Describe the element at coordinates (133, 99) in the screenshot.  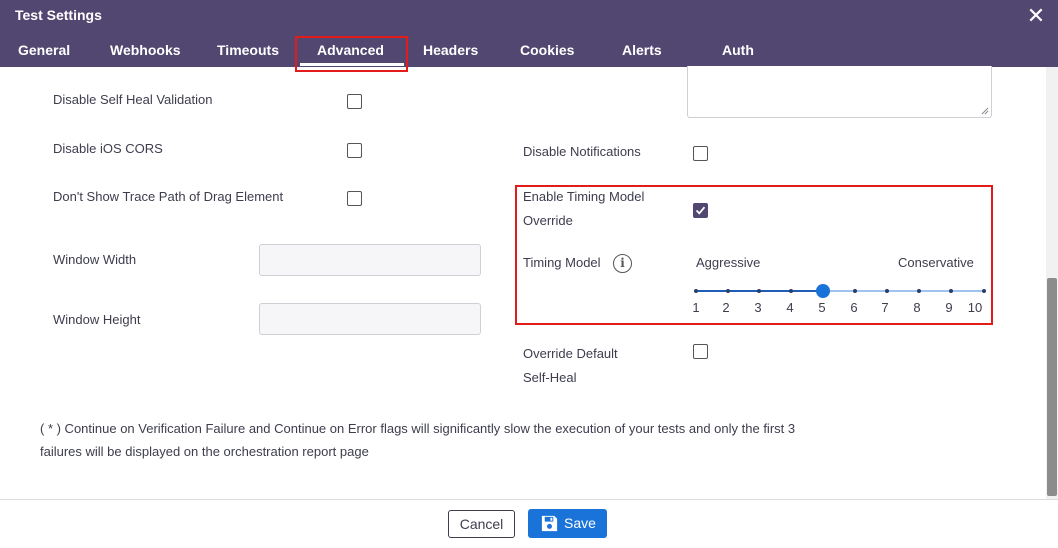
I see `disable-self-heal-validation-label: Disable Self Heal Validation` at that location.